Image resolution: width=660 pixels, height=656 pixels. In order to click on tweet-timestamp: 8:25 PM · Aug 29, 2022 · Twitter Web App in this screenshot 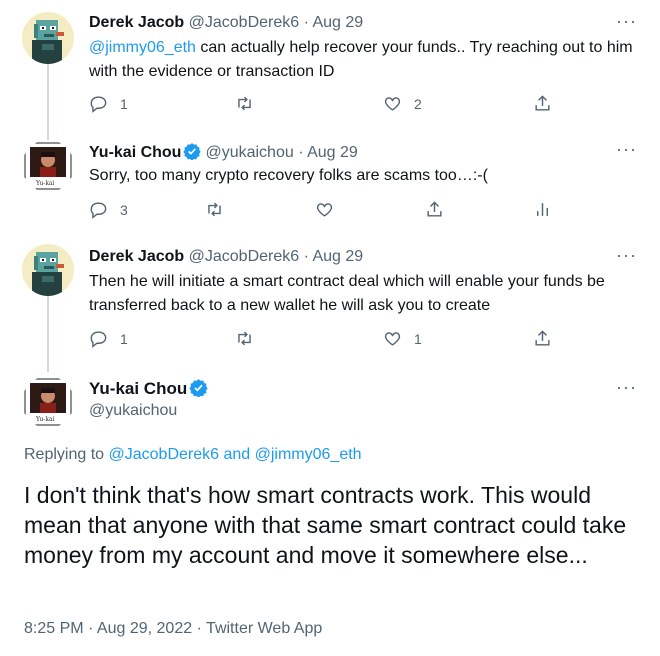, I will do `click(173, 629)`.